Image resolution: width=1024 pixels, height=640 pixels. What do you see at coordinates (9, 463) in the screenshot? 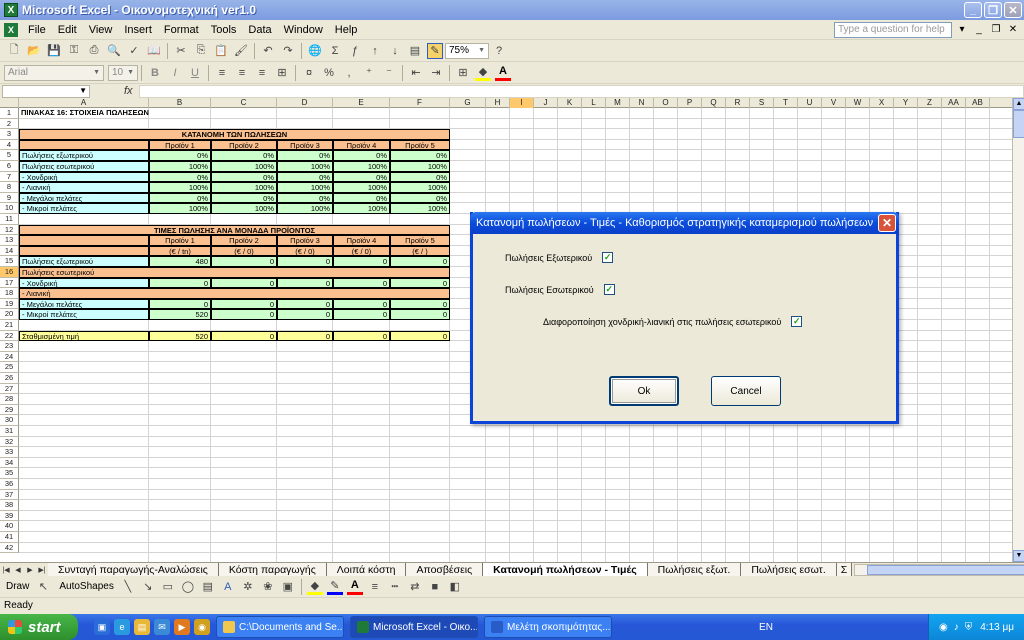
I see `row-header-34: 34` at bounding box center [9, 463].